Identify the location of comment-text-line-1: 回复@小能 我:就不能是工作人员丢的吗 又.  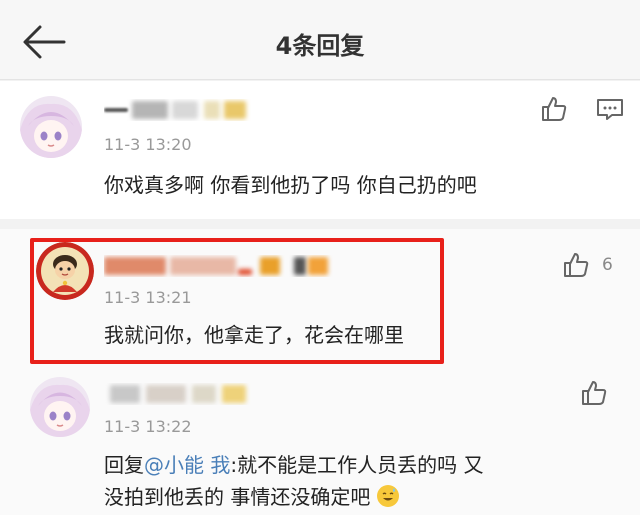
(293, 465).